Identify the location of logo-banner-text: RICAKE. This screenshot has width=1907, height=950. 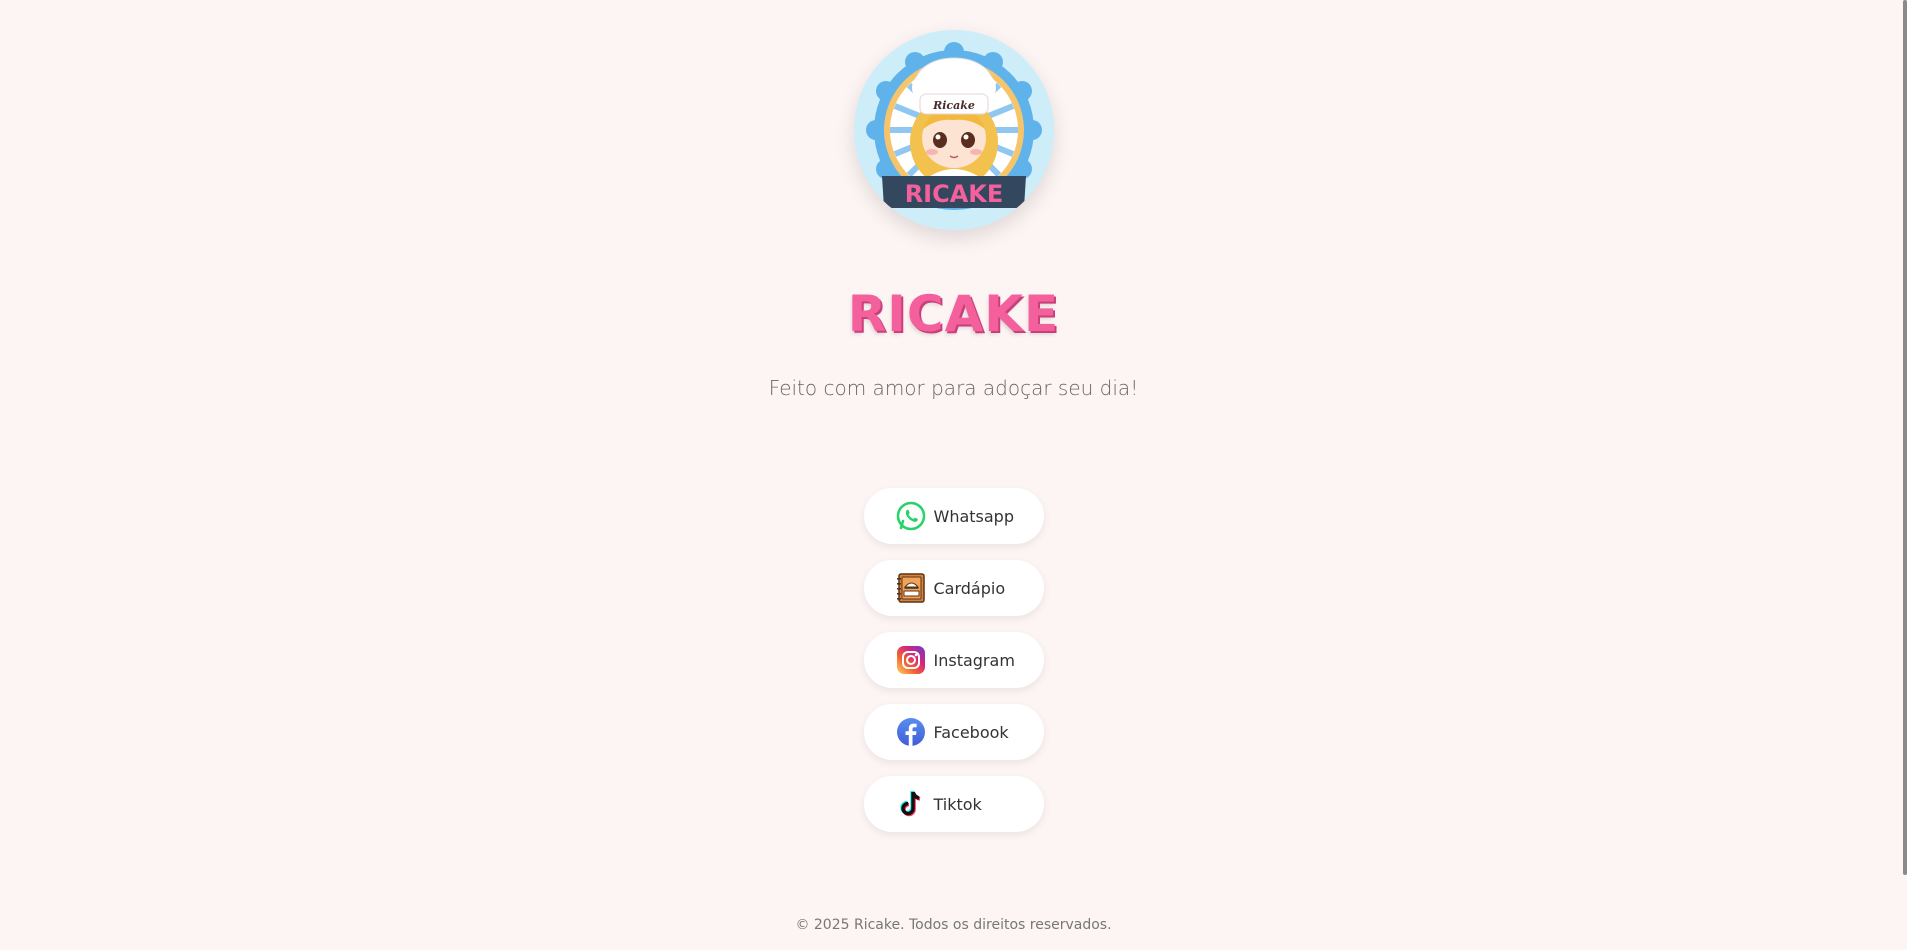
(953, 194).